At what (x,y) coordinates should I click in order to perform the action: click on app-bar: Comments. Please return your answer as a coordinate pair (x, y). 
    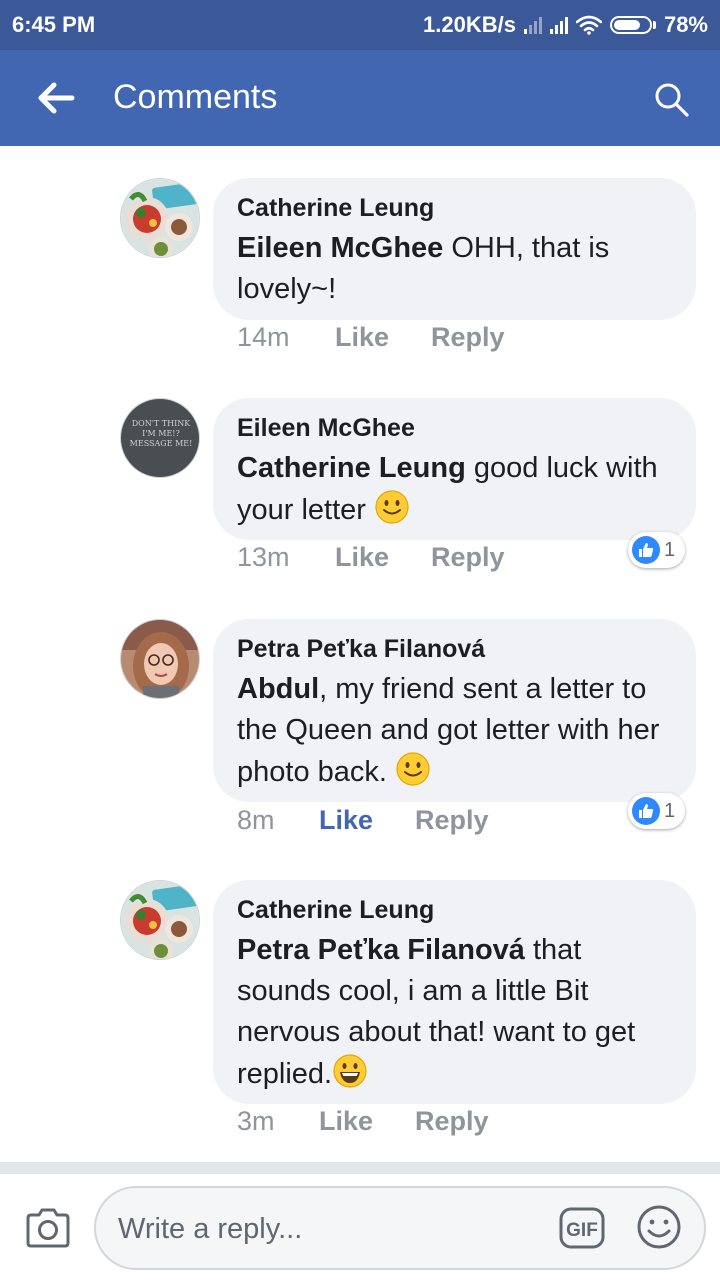
    Looking at the image, I should click on (360, 98).